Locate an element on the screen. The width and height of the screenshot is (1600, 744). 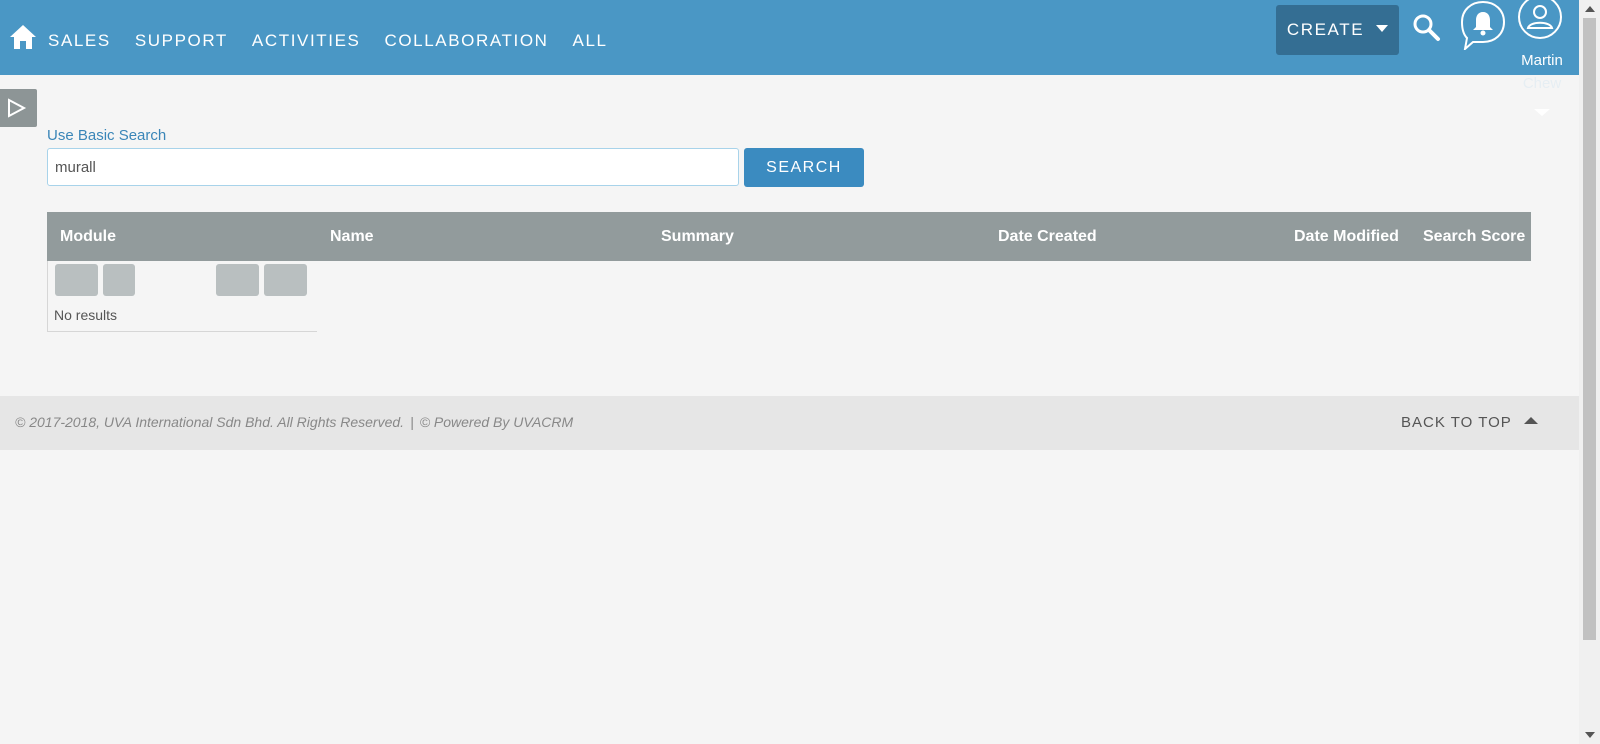
pager-prev-button is located at coordinates (119, 280).